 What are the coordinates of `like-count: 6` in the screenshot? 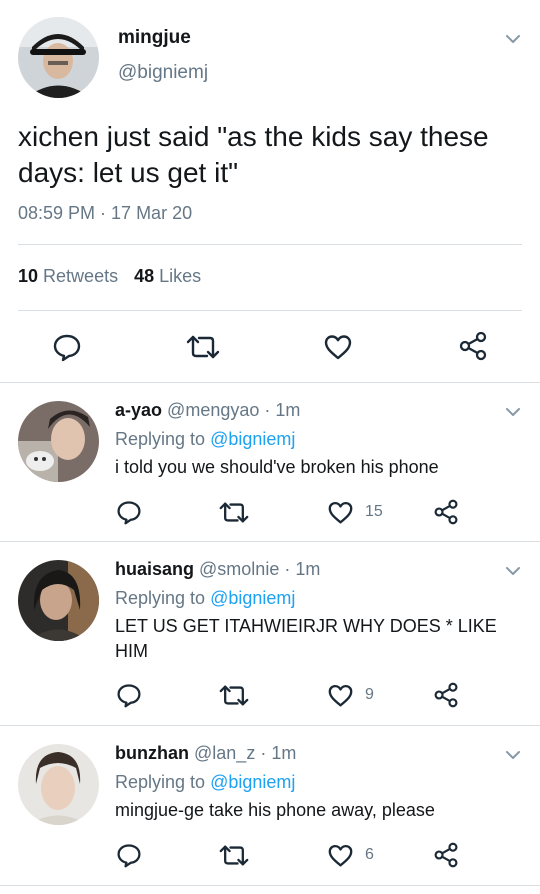 It's located at (369, 854).